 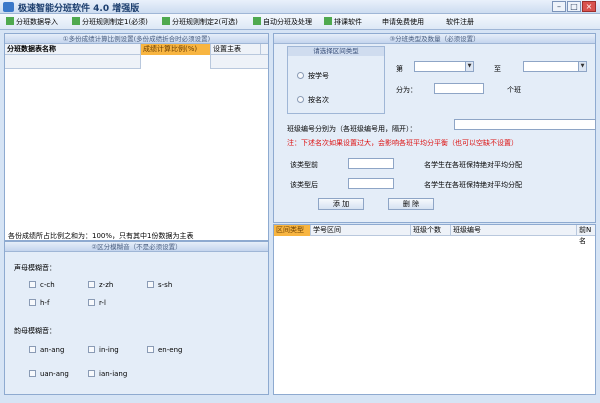 What do you see at coordinates (109, 350) in the screenshot?
I see `label-in-ing: in-ing` at bounding box center [109, 350].